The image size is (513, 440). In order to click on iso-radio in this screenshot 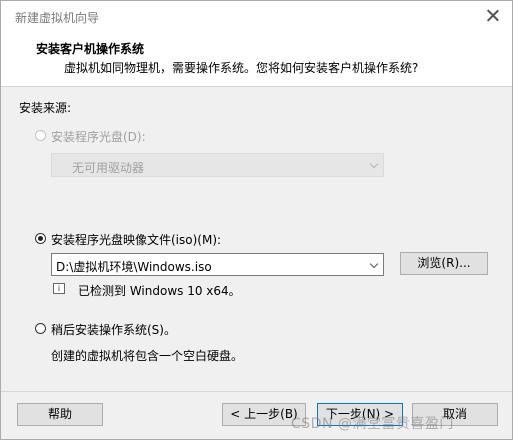, I will do `click(40, 238)`.